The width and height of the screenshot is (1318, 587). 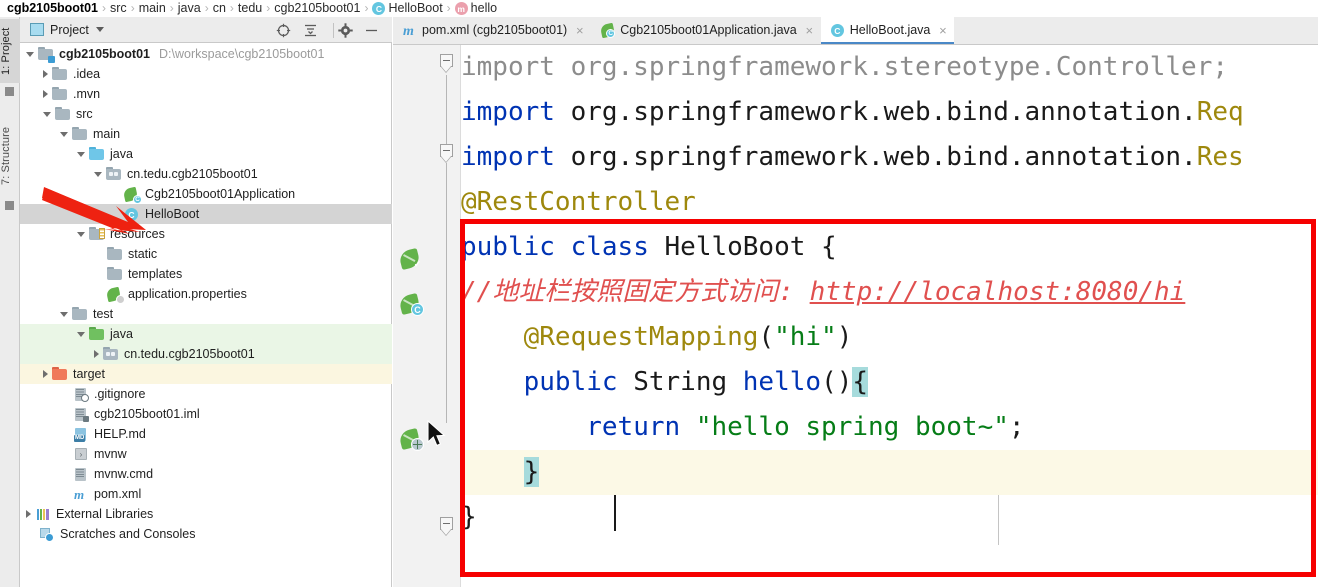 I want to click on tree-row: templates, so click(x=206, y=274).